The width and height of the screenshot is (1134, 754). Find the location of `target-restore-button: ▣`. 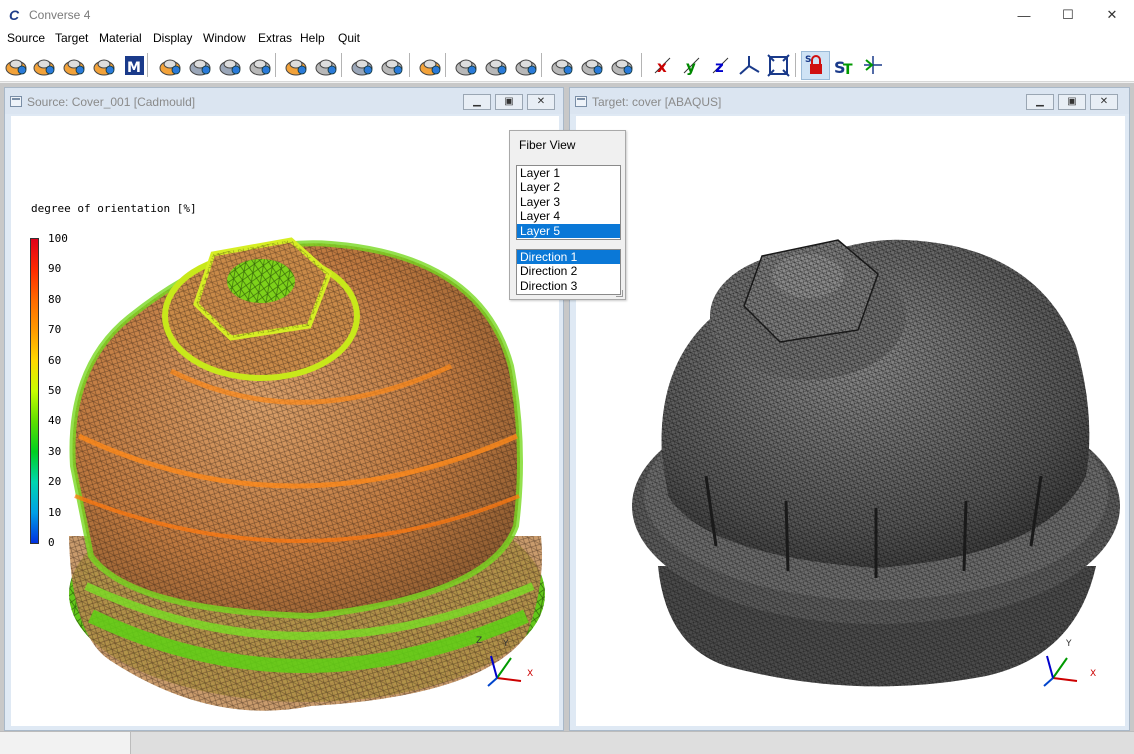

target-restore-button: ▣ is located at coordinates (1072, 102).